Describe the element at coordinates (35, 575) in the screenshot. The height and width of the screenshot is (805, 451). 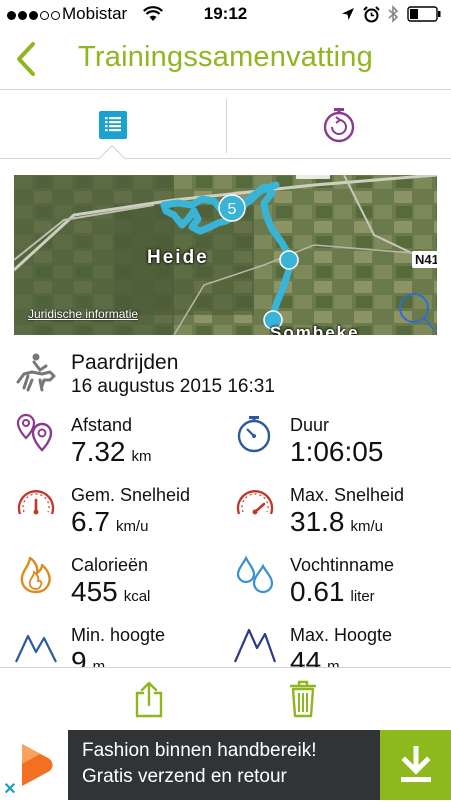
I see `flame-icon` at that location.